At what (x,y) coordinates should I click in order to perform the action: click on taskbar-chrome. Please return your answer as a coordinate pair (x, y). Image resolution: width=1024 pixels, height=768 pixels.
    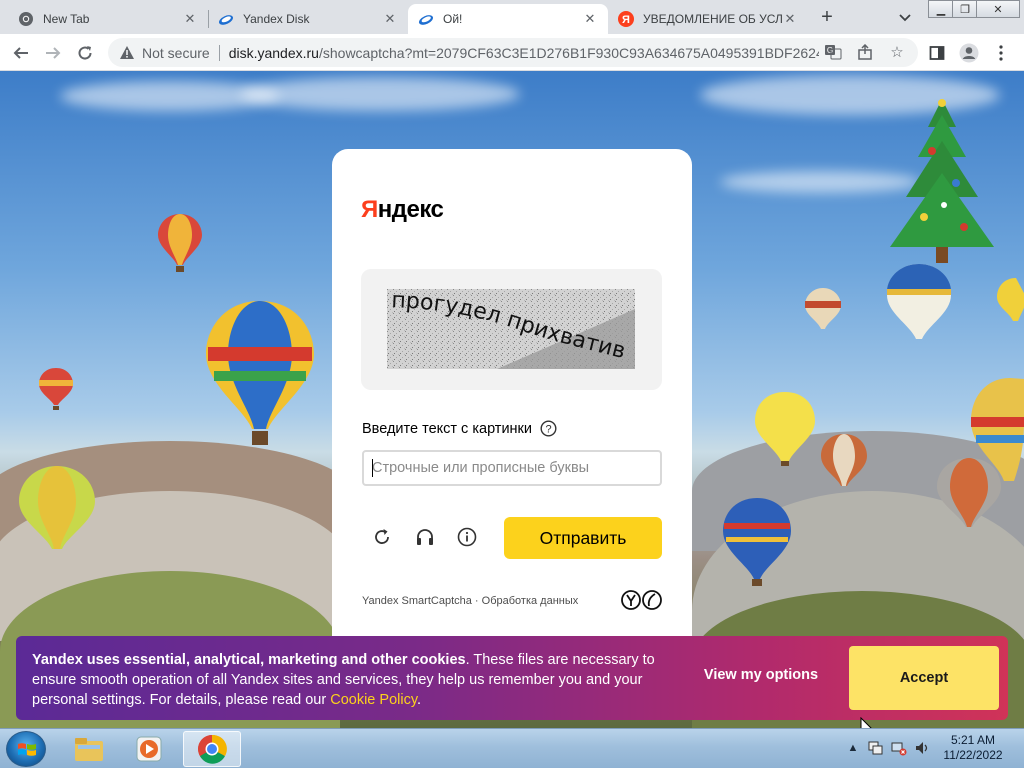
    Looking at the image, I should click on (212, 749).